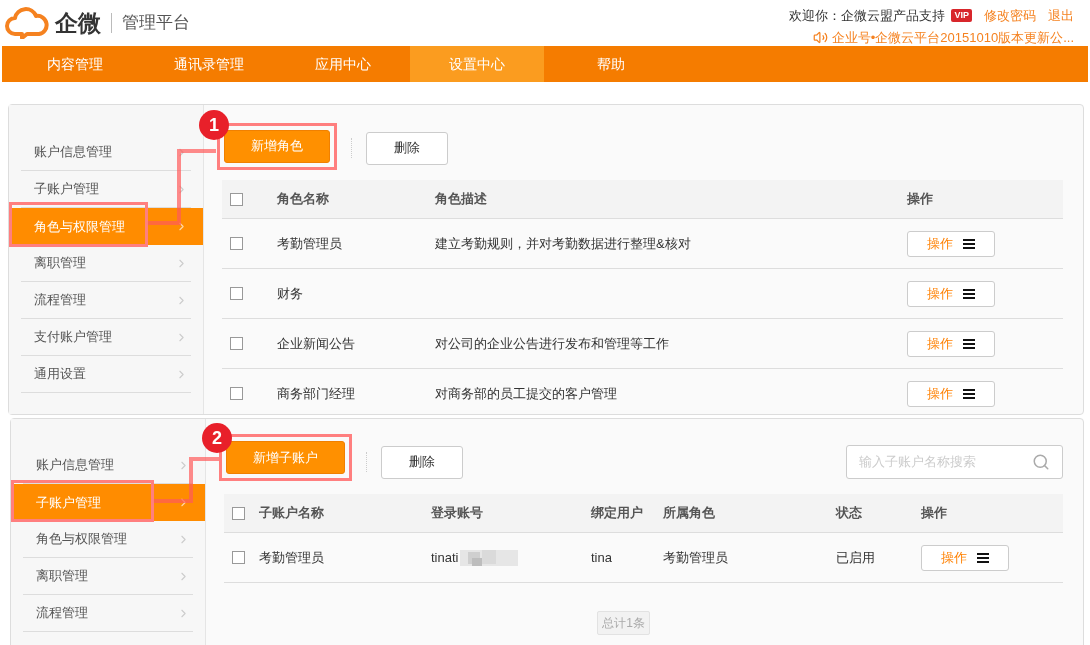 Image resolution: width=1090 pixels, height=645 pixels. What do you see at coordinates (285, 457) in the screenshot?
I see `add-button: 新增子账户` at bounding box center [285, 457].